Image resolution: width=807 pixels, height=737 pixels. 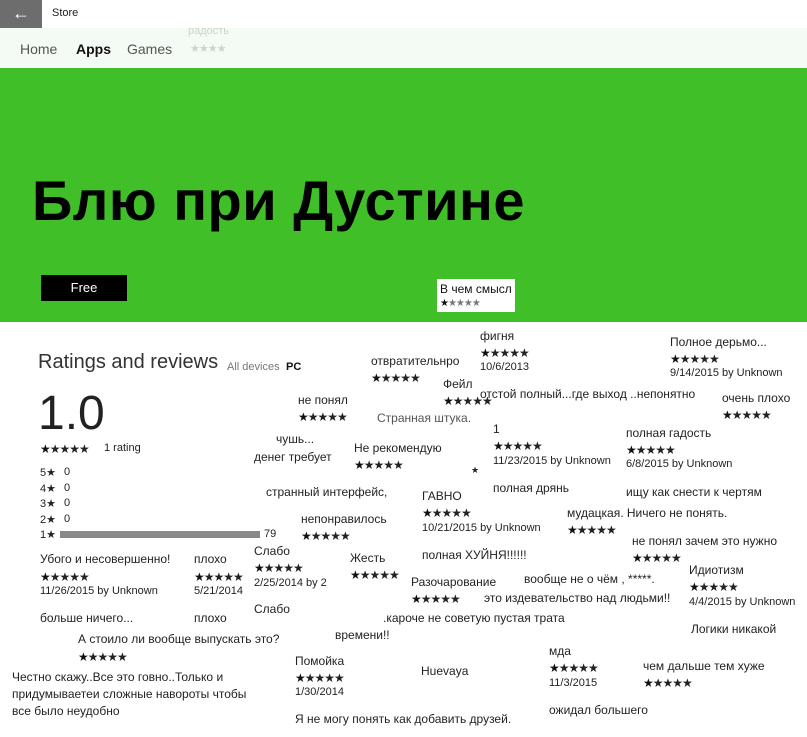 What do you see at coordinates (293, 367) in the screenshot?
I see `filter-pc: PC` at bounding box center [293, 367].